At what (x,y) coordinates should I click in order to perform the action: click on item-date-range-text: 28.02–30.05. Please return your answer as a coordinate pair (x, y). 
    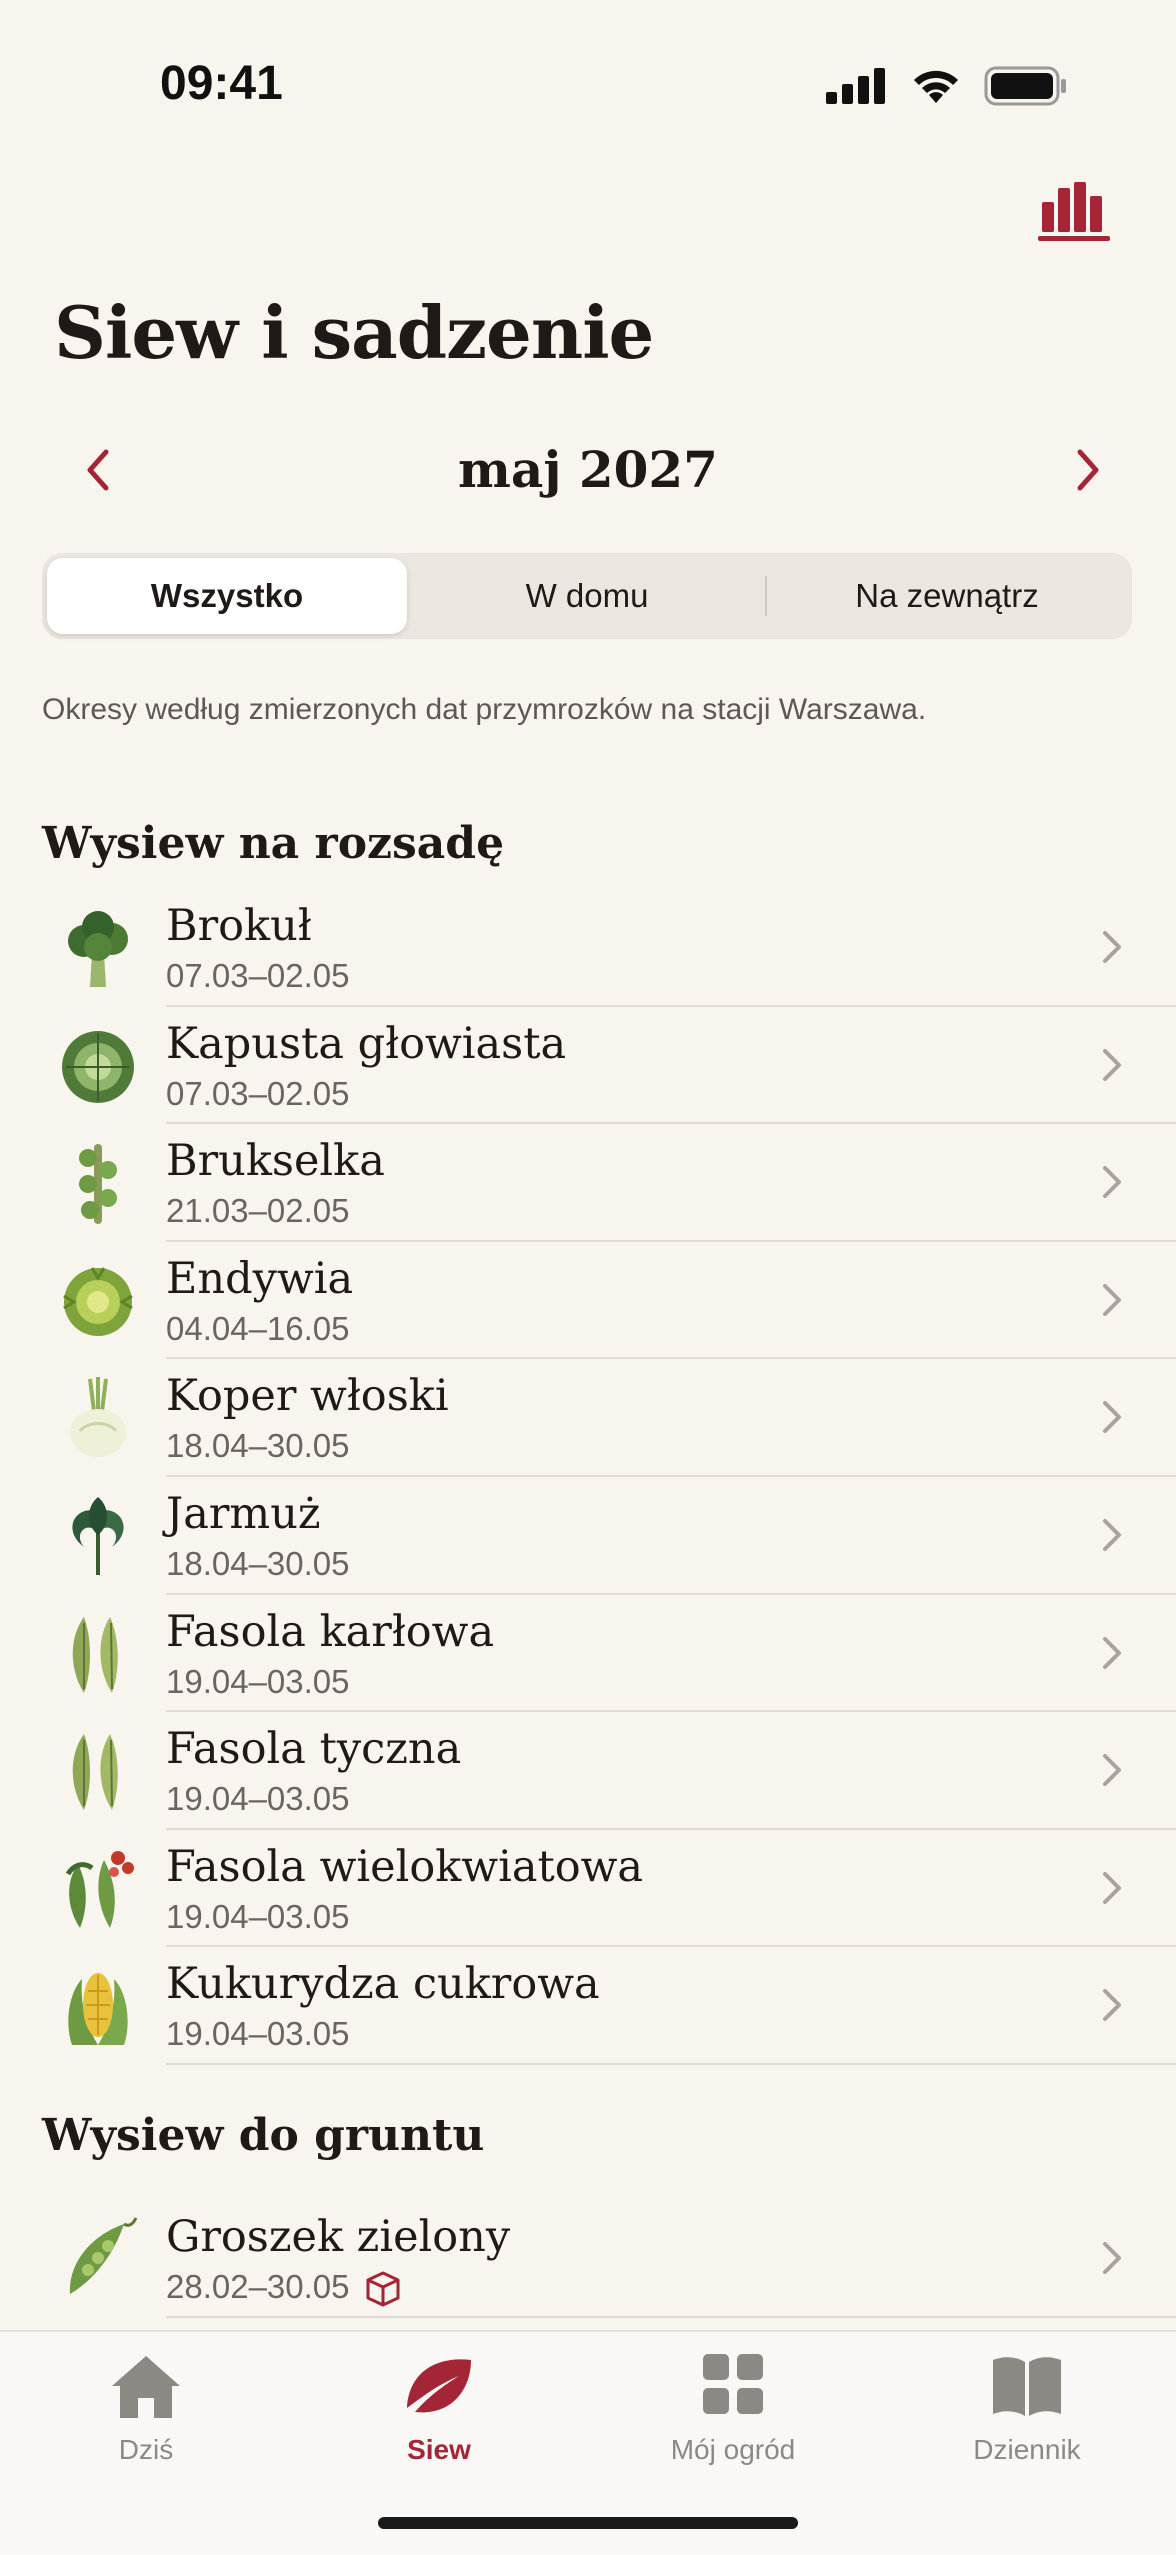
    Looking at the image, I should click on (258, 2286).